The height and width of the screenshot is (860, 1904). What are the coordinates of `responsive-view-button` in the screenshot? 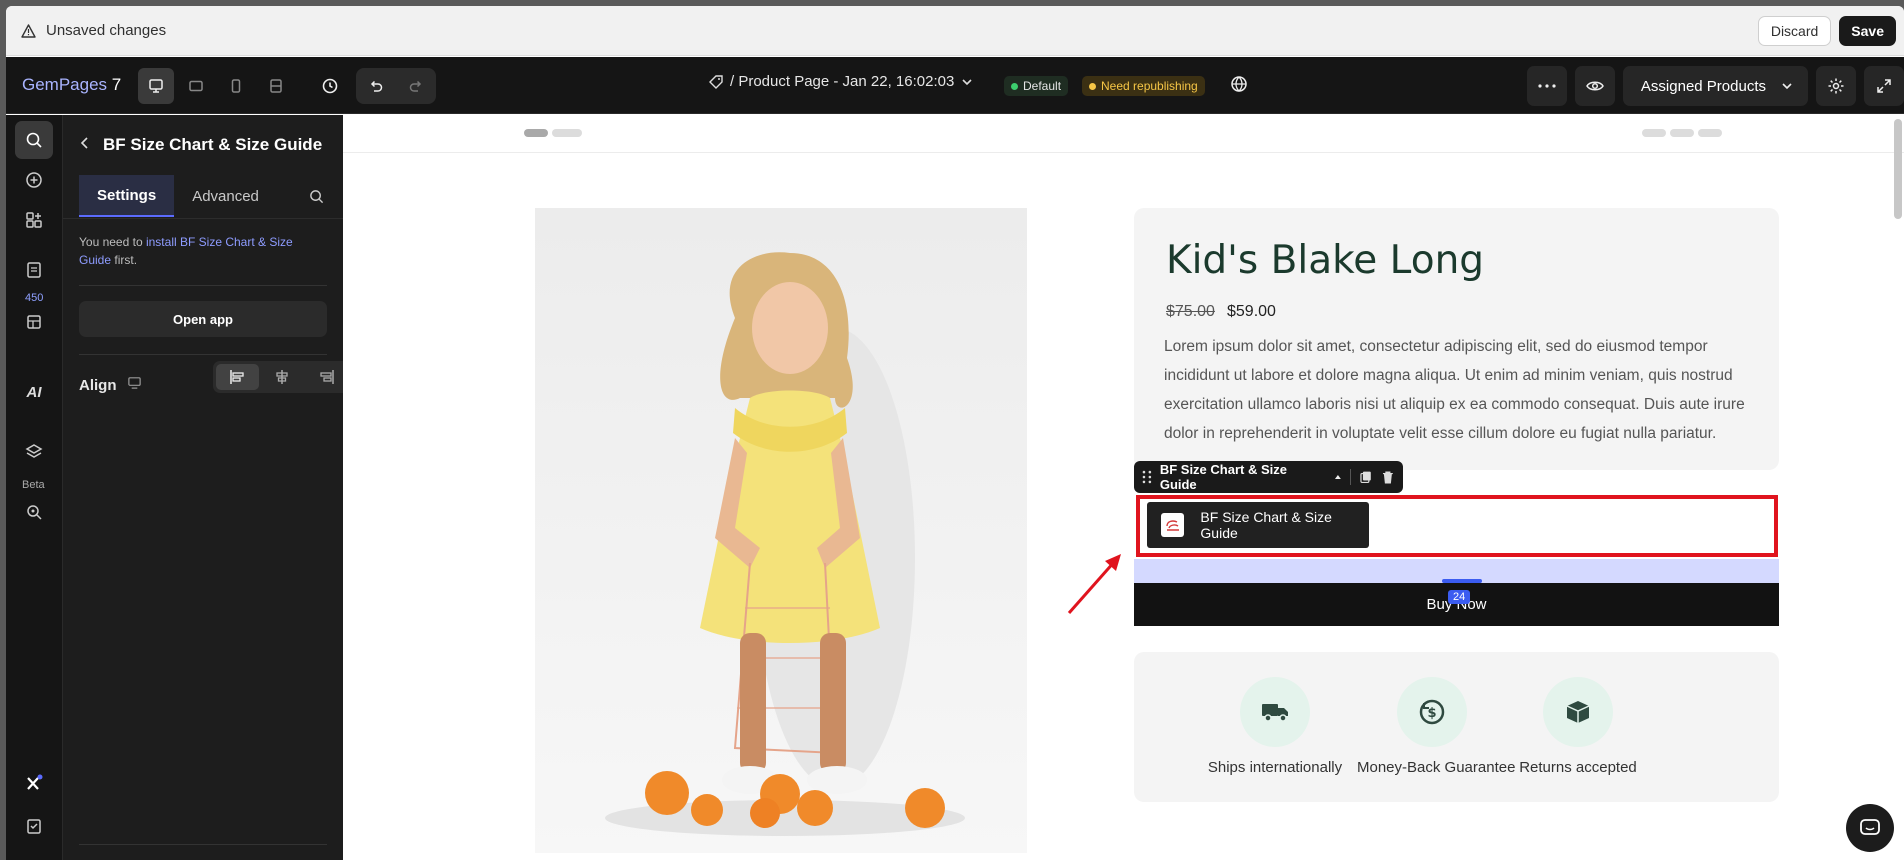 It's located at (276, 86).